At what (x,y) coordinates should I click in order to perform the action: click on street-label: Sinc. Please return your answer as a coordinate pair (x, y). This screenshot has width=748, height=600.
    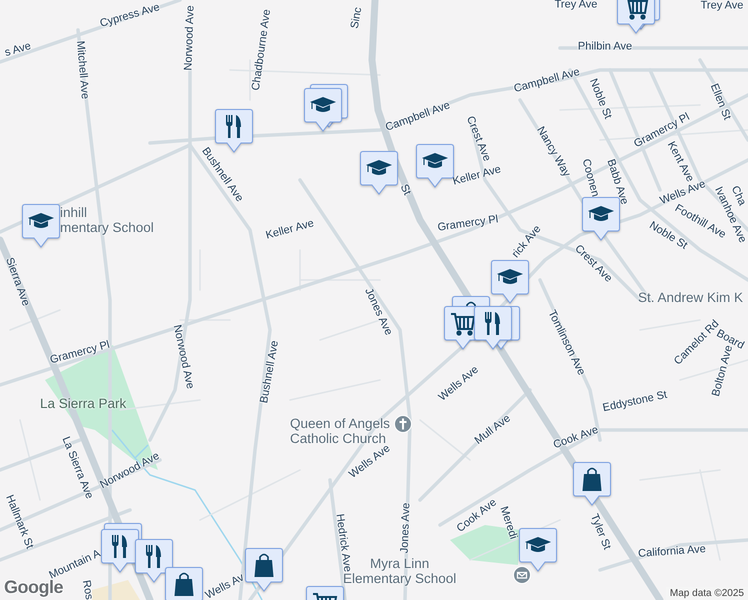
    Looking at the image, I should click on (357, 18).